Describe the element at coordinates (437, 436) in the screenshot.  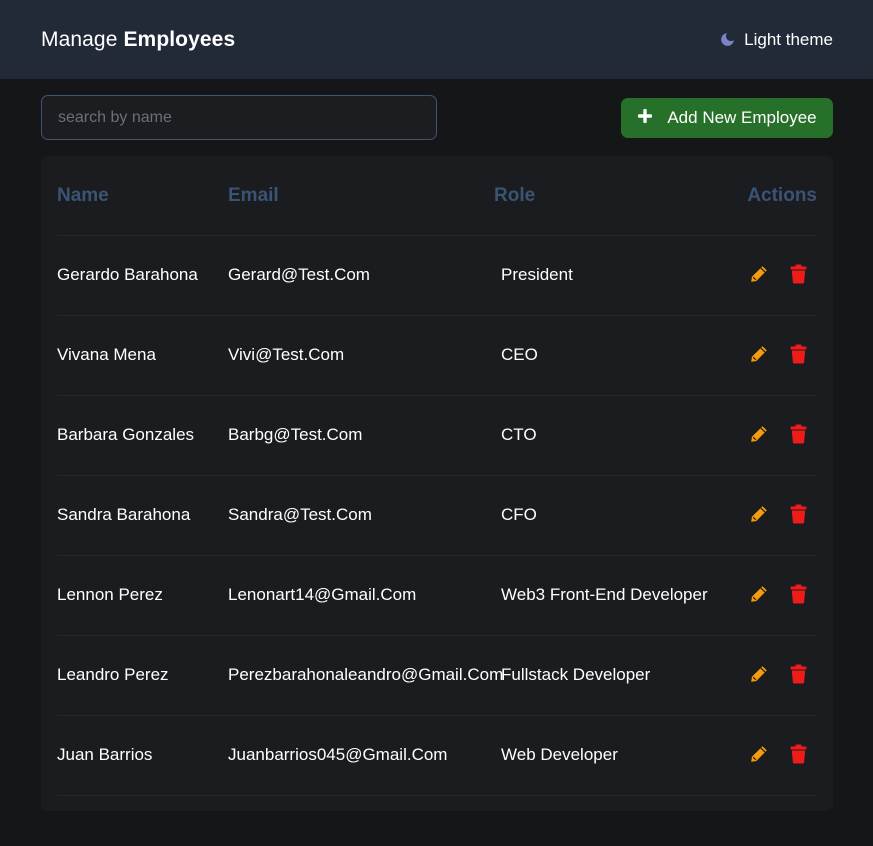
I see `table-row: Barbara Gonzales Barbg@Test.Com CTO` at that location.